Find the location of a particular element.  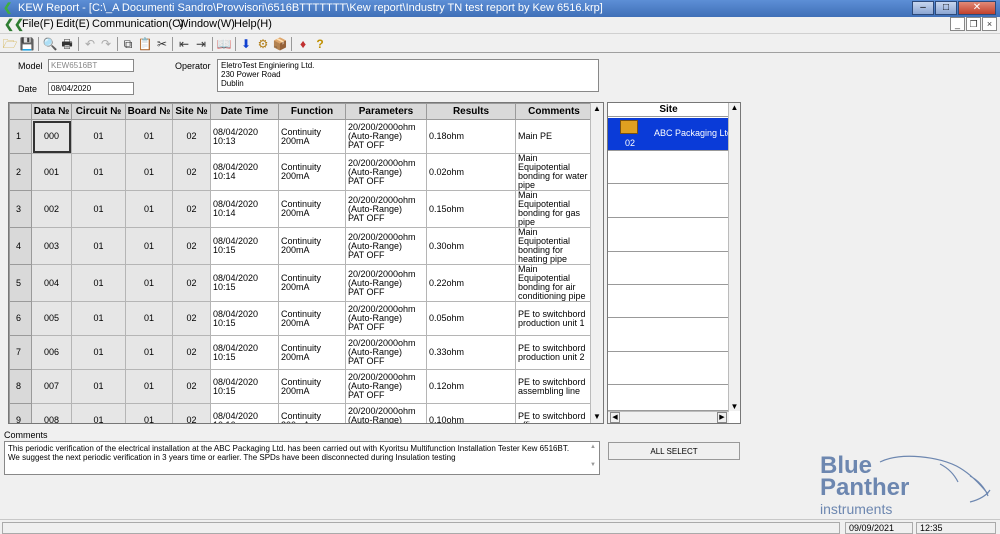

comments-scrollbar: ▲ ▼ is located at coordinates (593, 458).